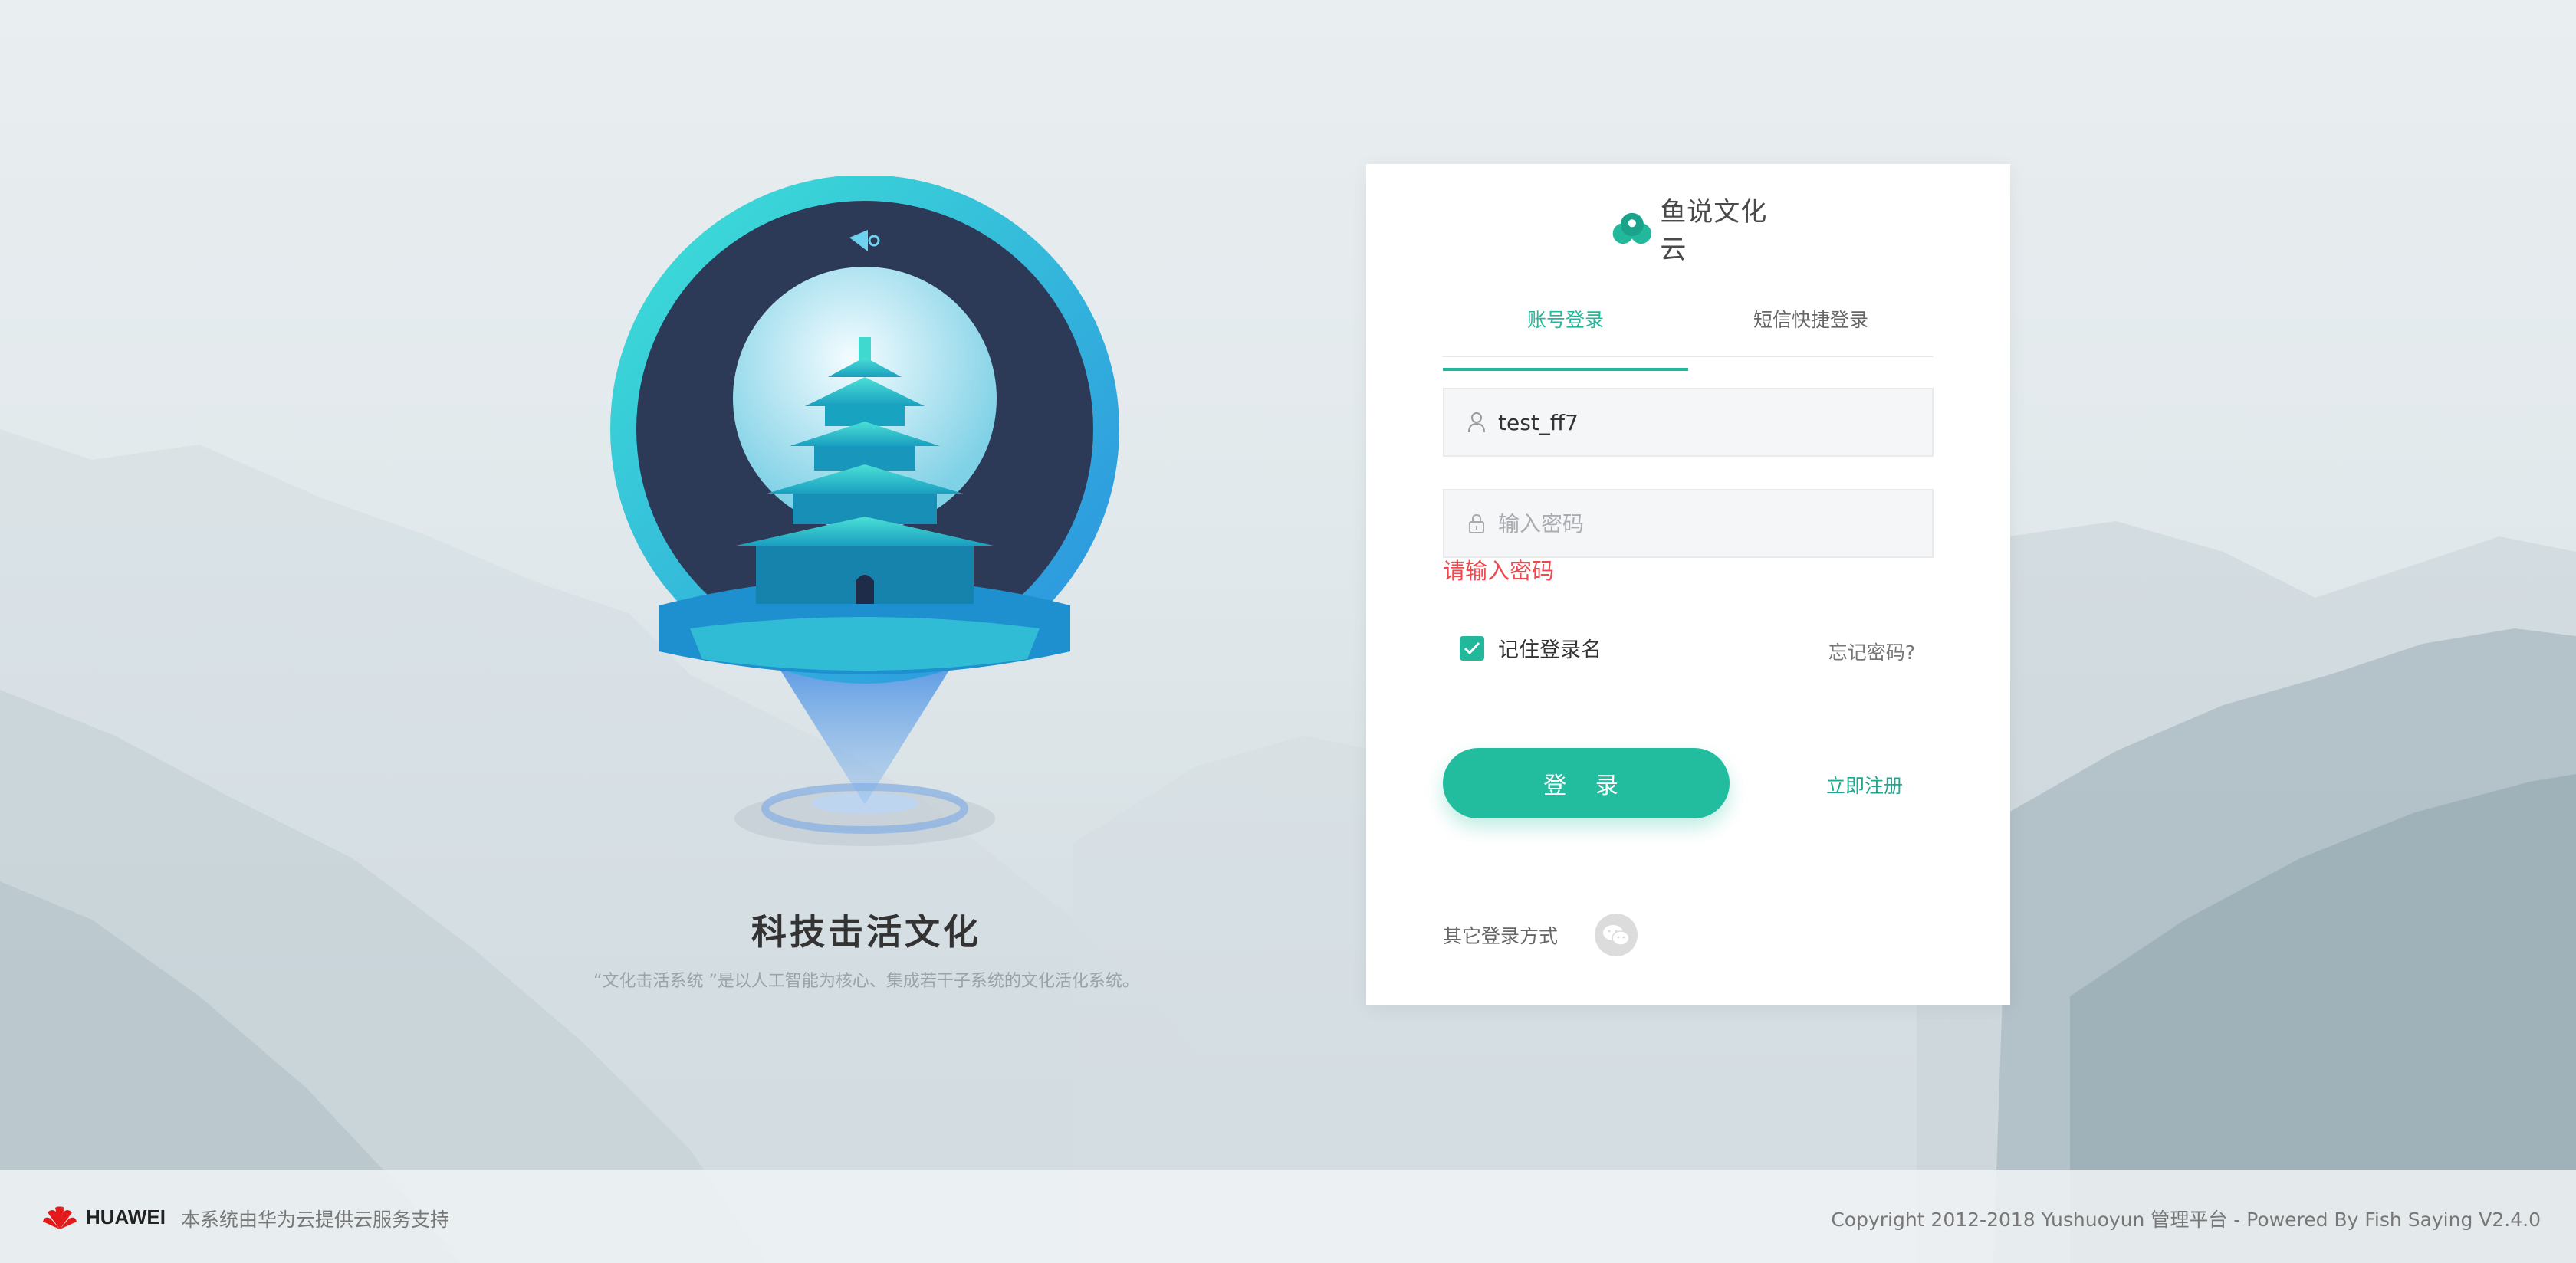 Image resolution: width=2576 pixels, height=1263 pixels. Describe the element at coordinates (1865, 785) in the screenshot. I see `register-link: 立即注册` at that location.